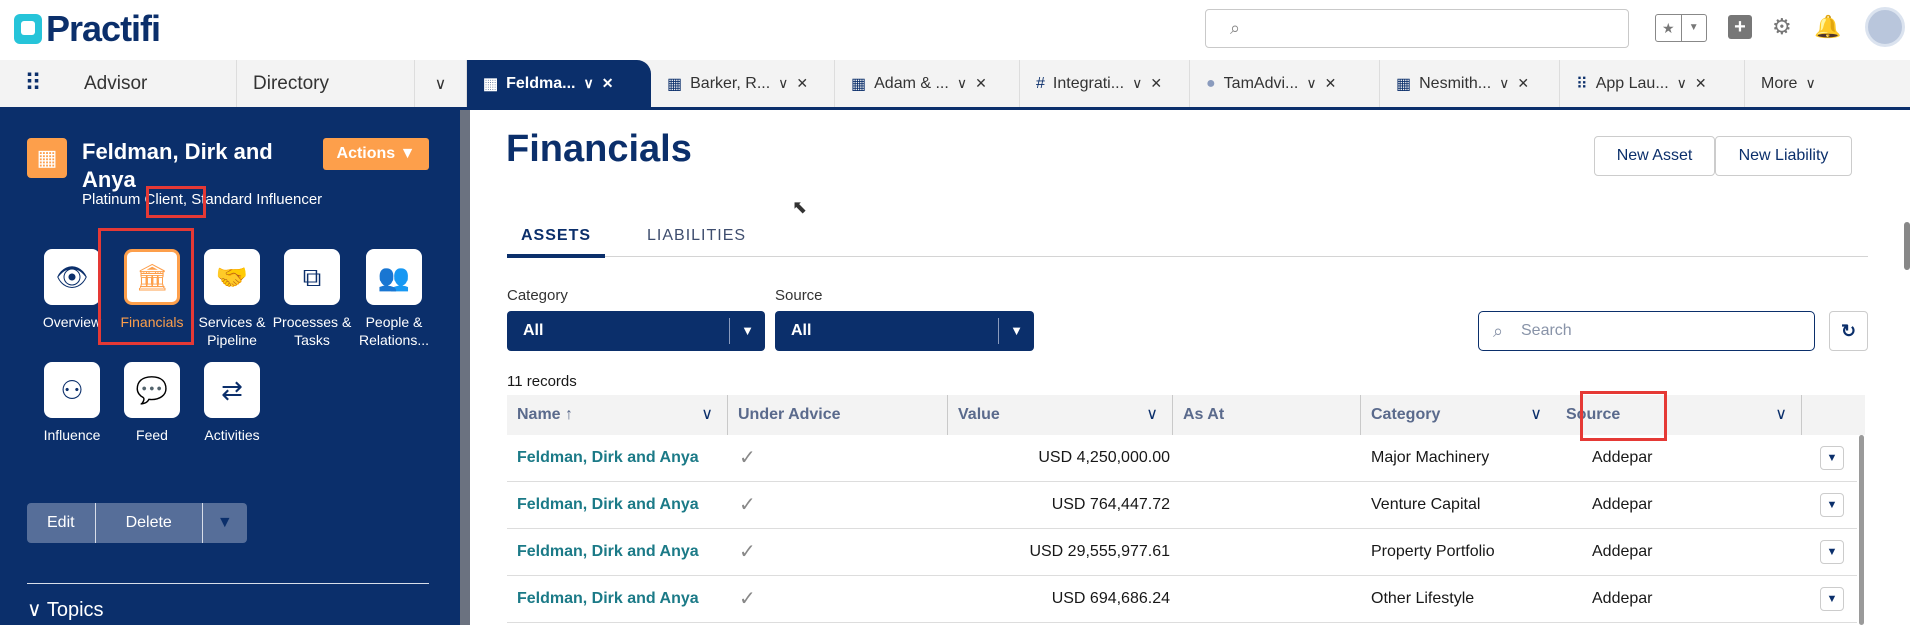  Describe the element at coordinates (1110, 504) in the screenshot. I see `asset-value: USD 764,447.72` at that location.